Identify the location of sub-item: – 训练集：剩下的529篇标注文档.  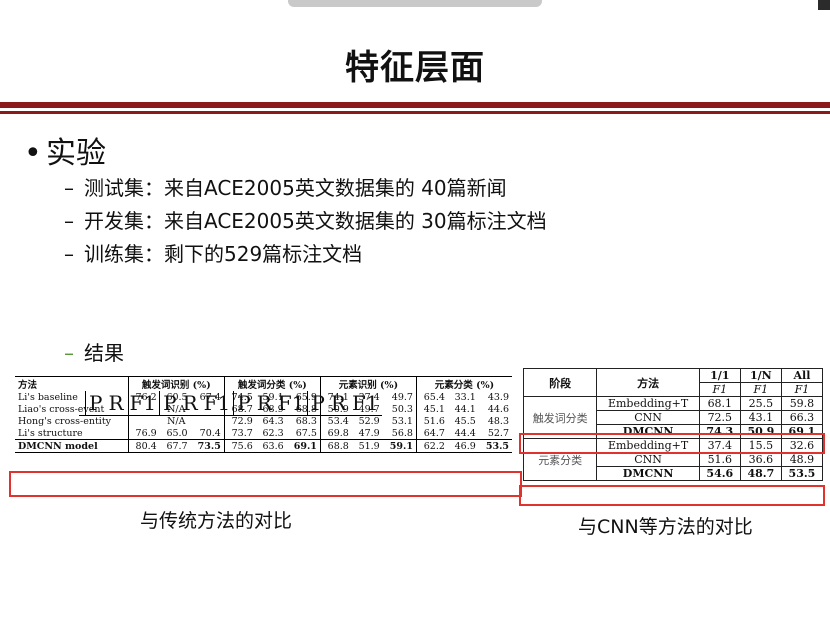
(213, 254).